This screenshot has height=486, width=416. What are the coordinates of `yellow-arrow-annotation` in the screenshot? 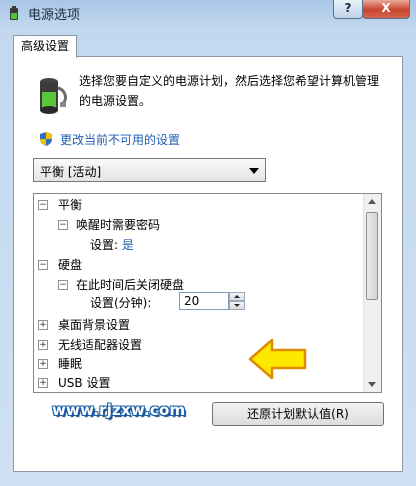 It's located at (277, 359).